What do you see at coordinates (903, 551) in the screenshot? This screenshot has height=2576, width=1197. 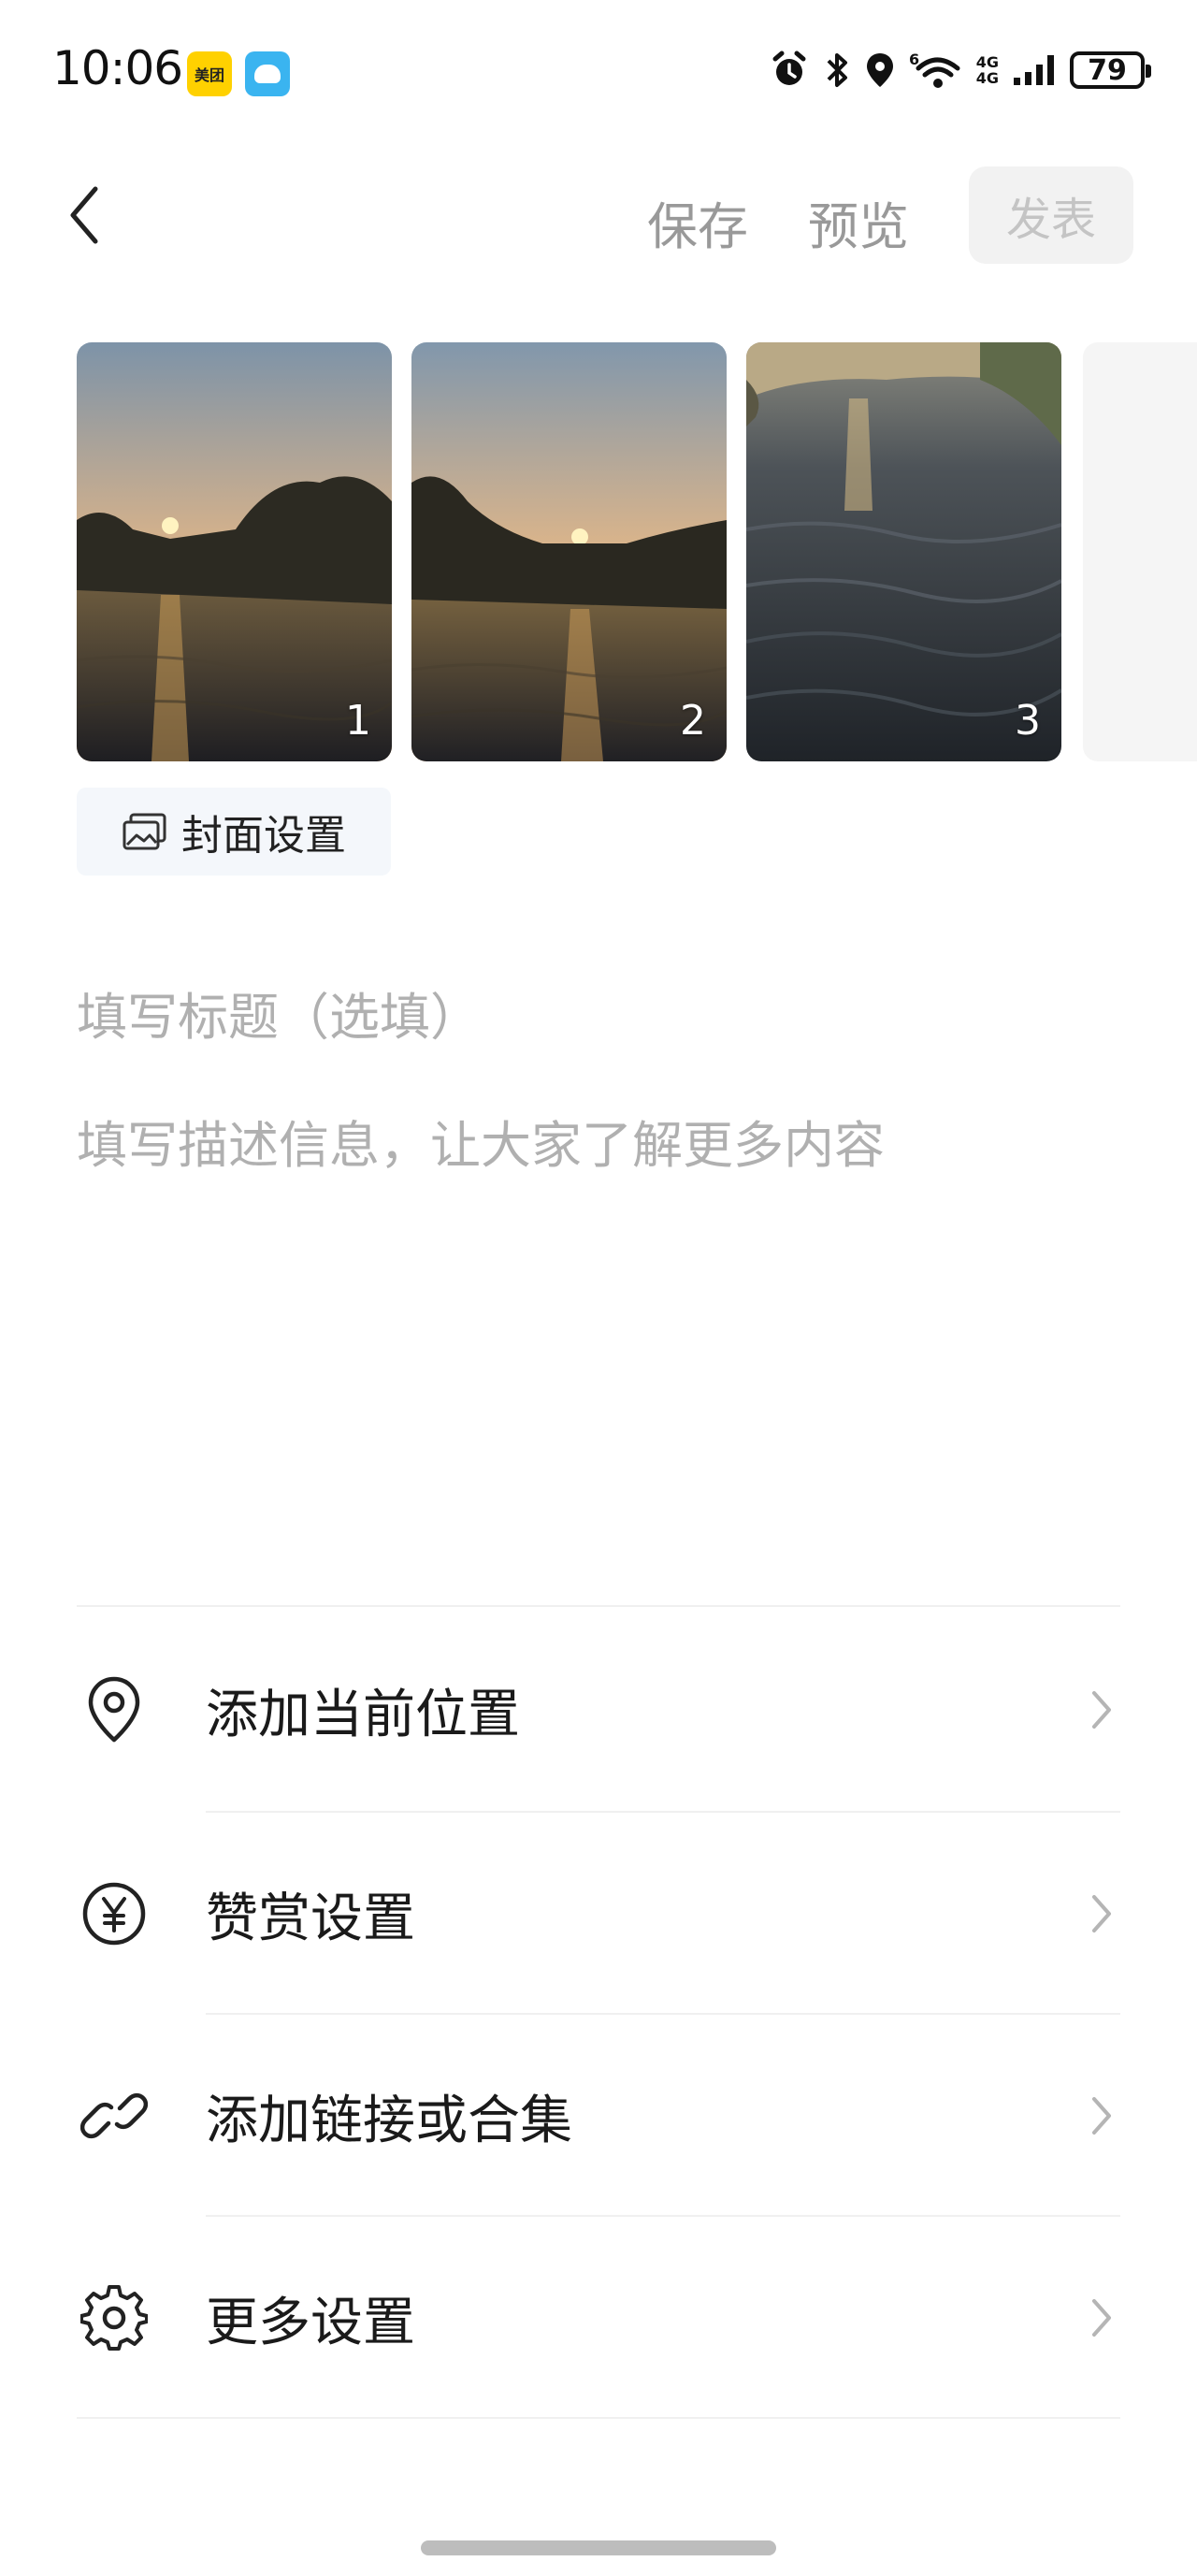 I see `photo-thumbnail: 3` at bounding box center [903, 551].